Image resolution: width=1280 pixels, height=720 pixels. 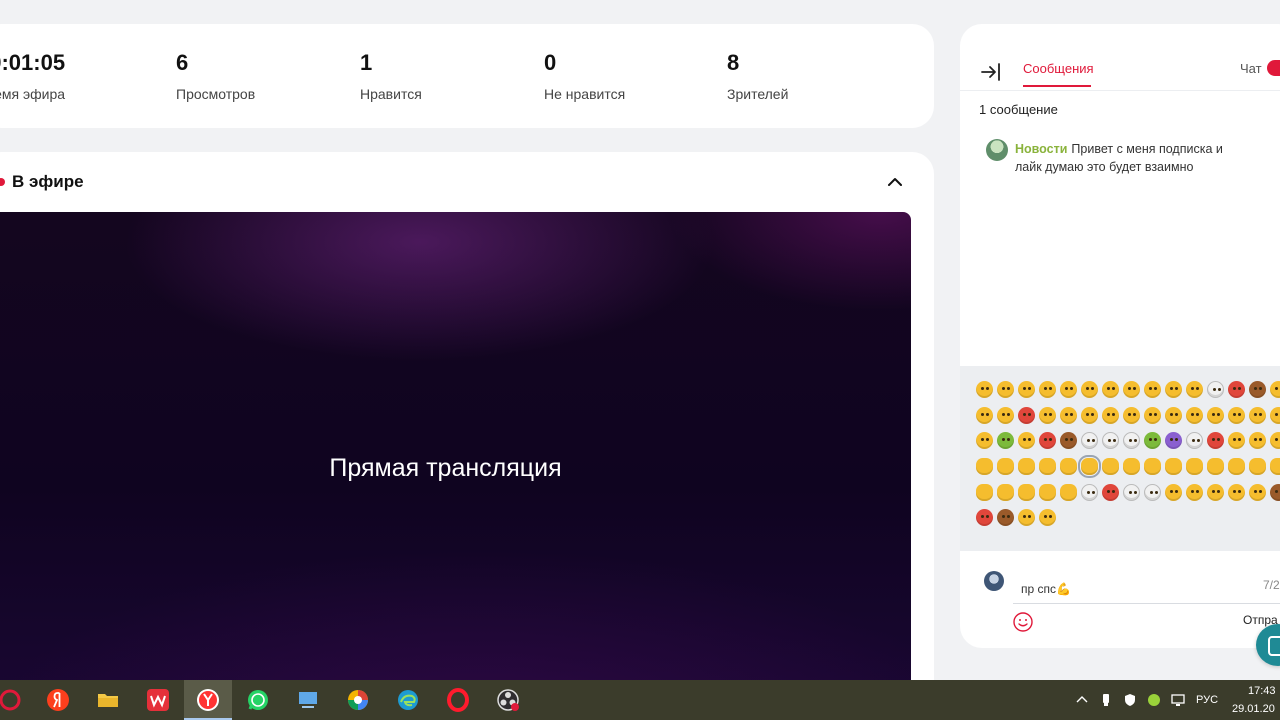 What do you see at coordinates (1023, 622) in the screenshot?
I see `emoji-toggle-button` at bounding box center [1023, 622].